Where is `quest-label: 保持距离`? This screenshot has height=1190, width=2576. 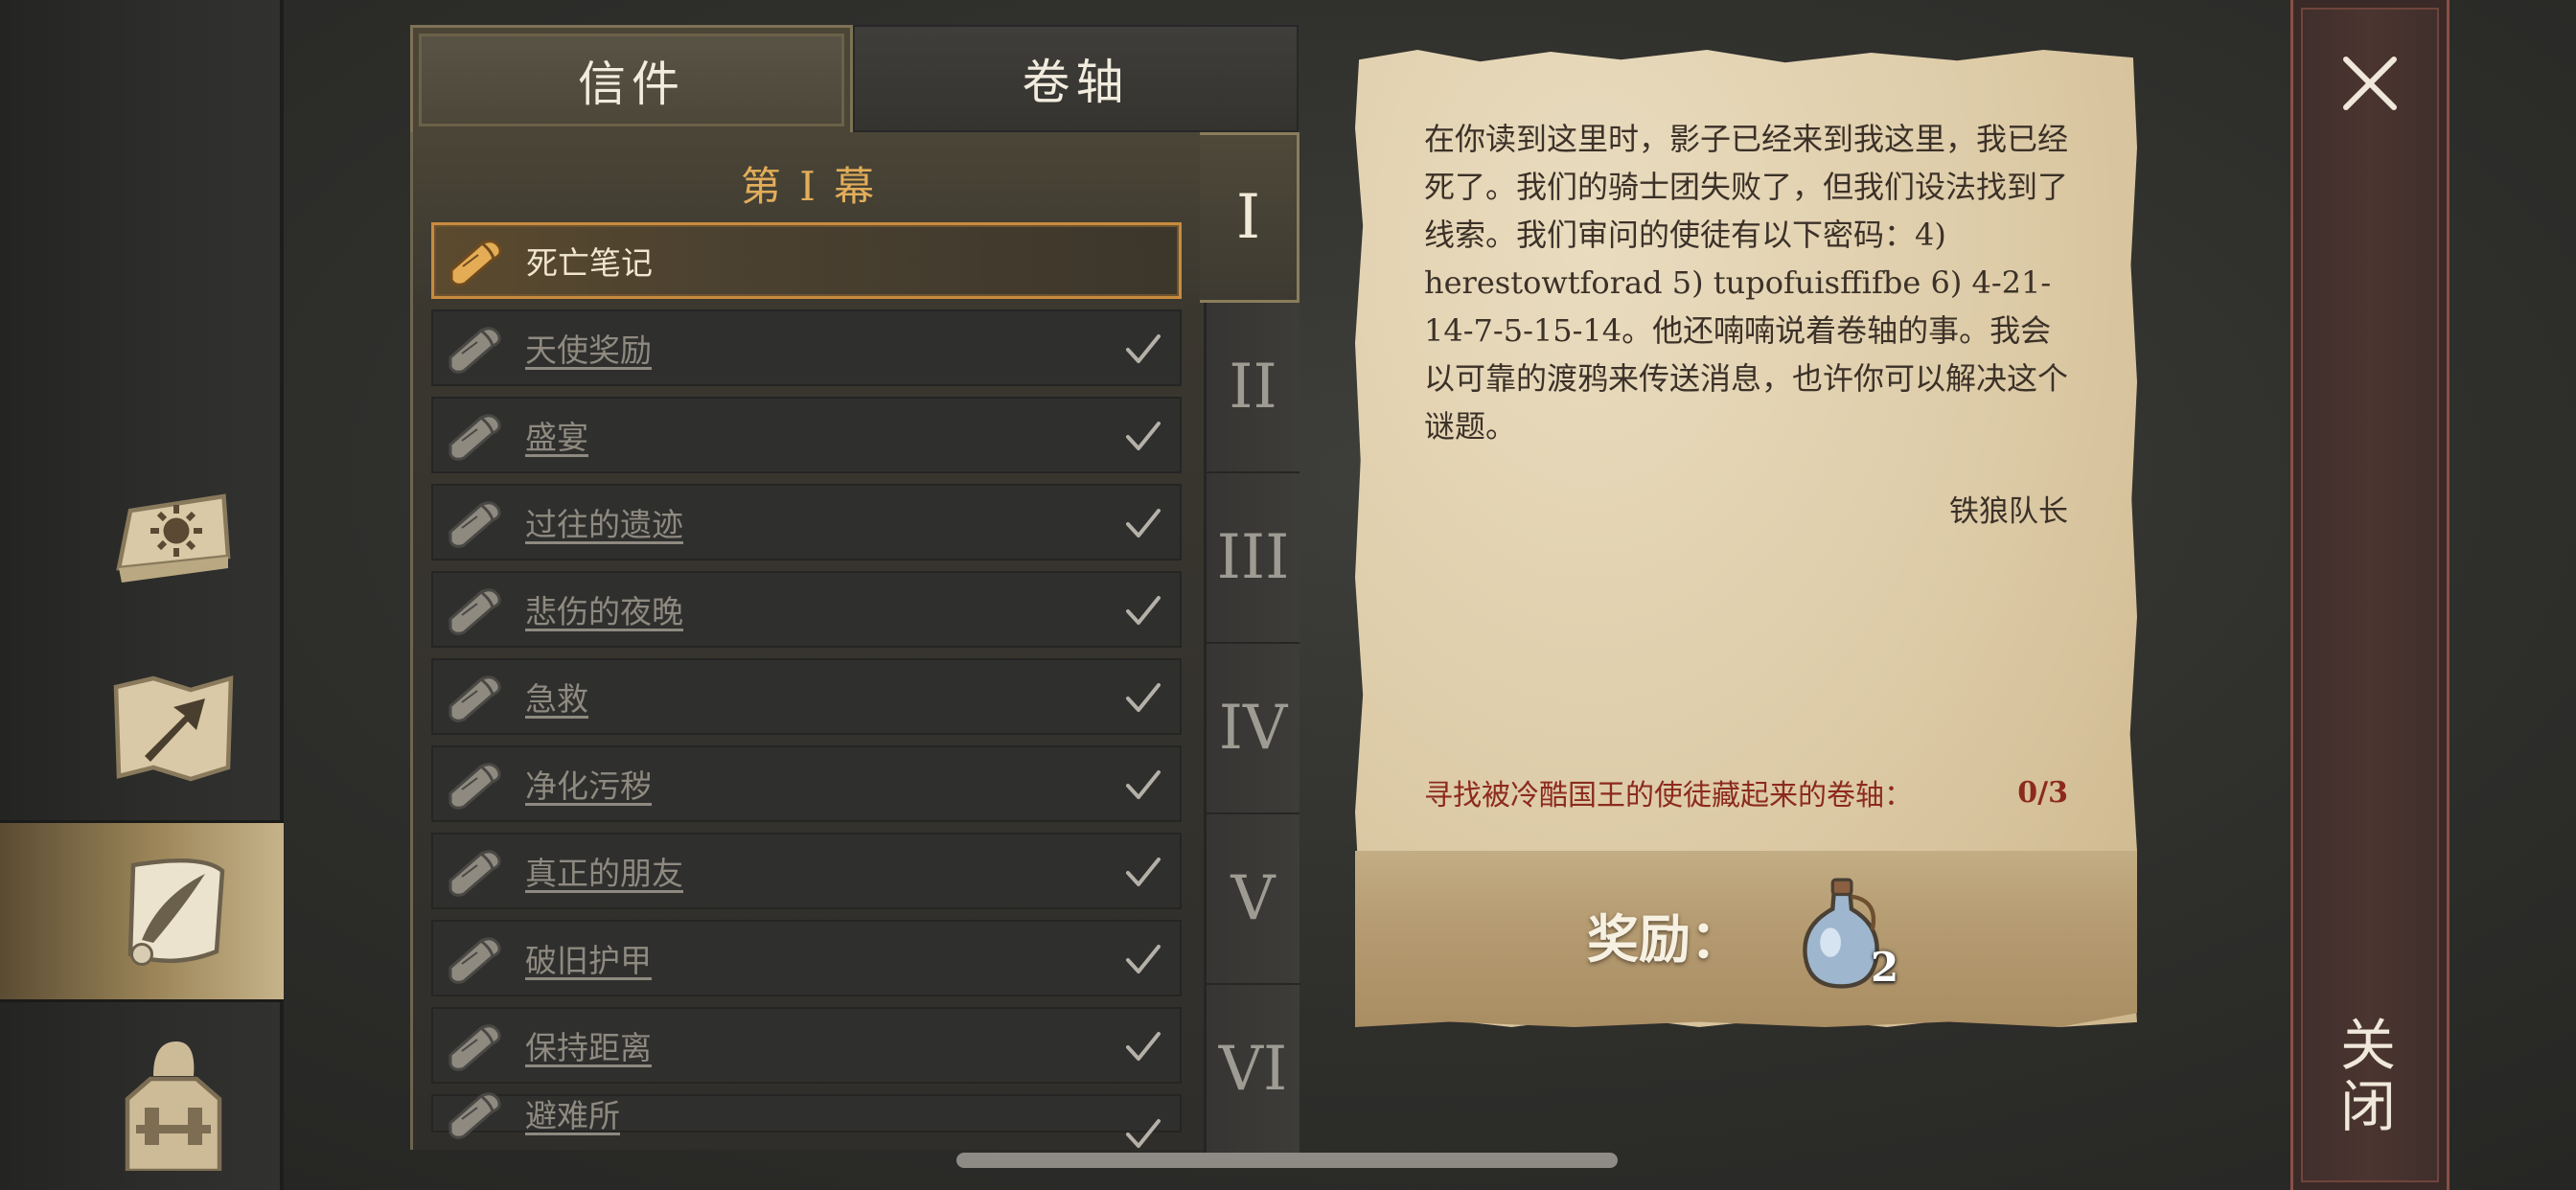
quest-label: 保持距离 is located at coordinates (588, 1047).